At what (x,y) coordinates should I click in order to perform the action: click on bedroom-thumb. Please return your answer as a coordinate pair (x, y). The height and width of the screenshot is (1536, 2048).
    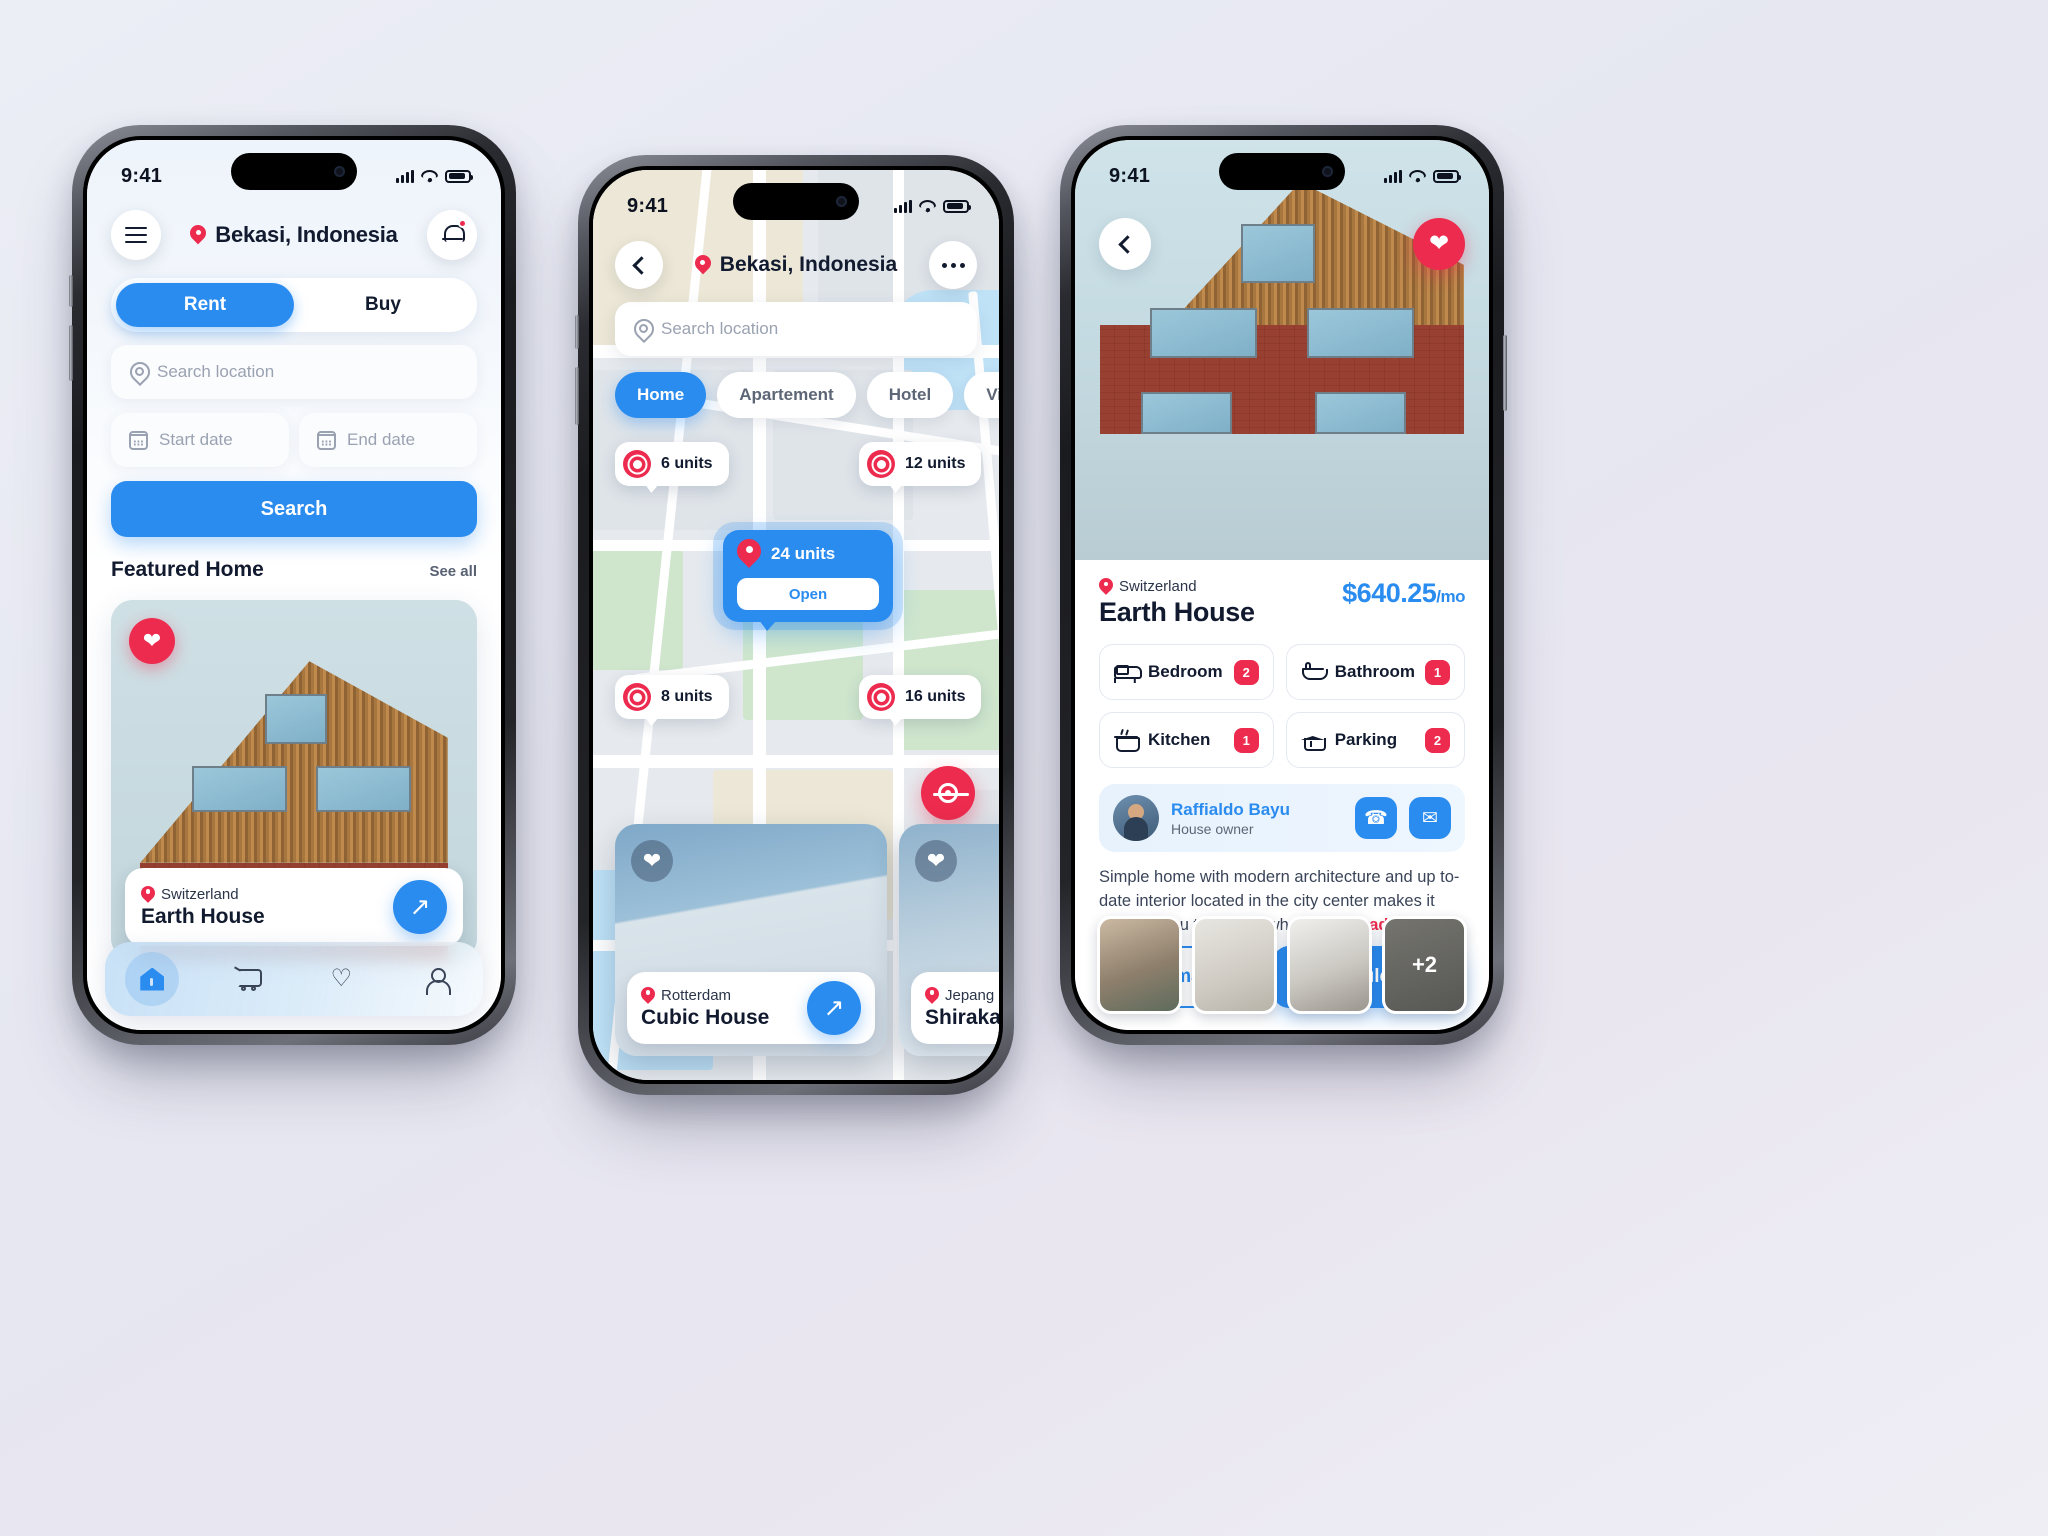
    Looking at the image, I should click on (1139, 965).